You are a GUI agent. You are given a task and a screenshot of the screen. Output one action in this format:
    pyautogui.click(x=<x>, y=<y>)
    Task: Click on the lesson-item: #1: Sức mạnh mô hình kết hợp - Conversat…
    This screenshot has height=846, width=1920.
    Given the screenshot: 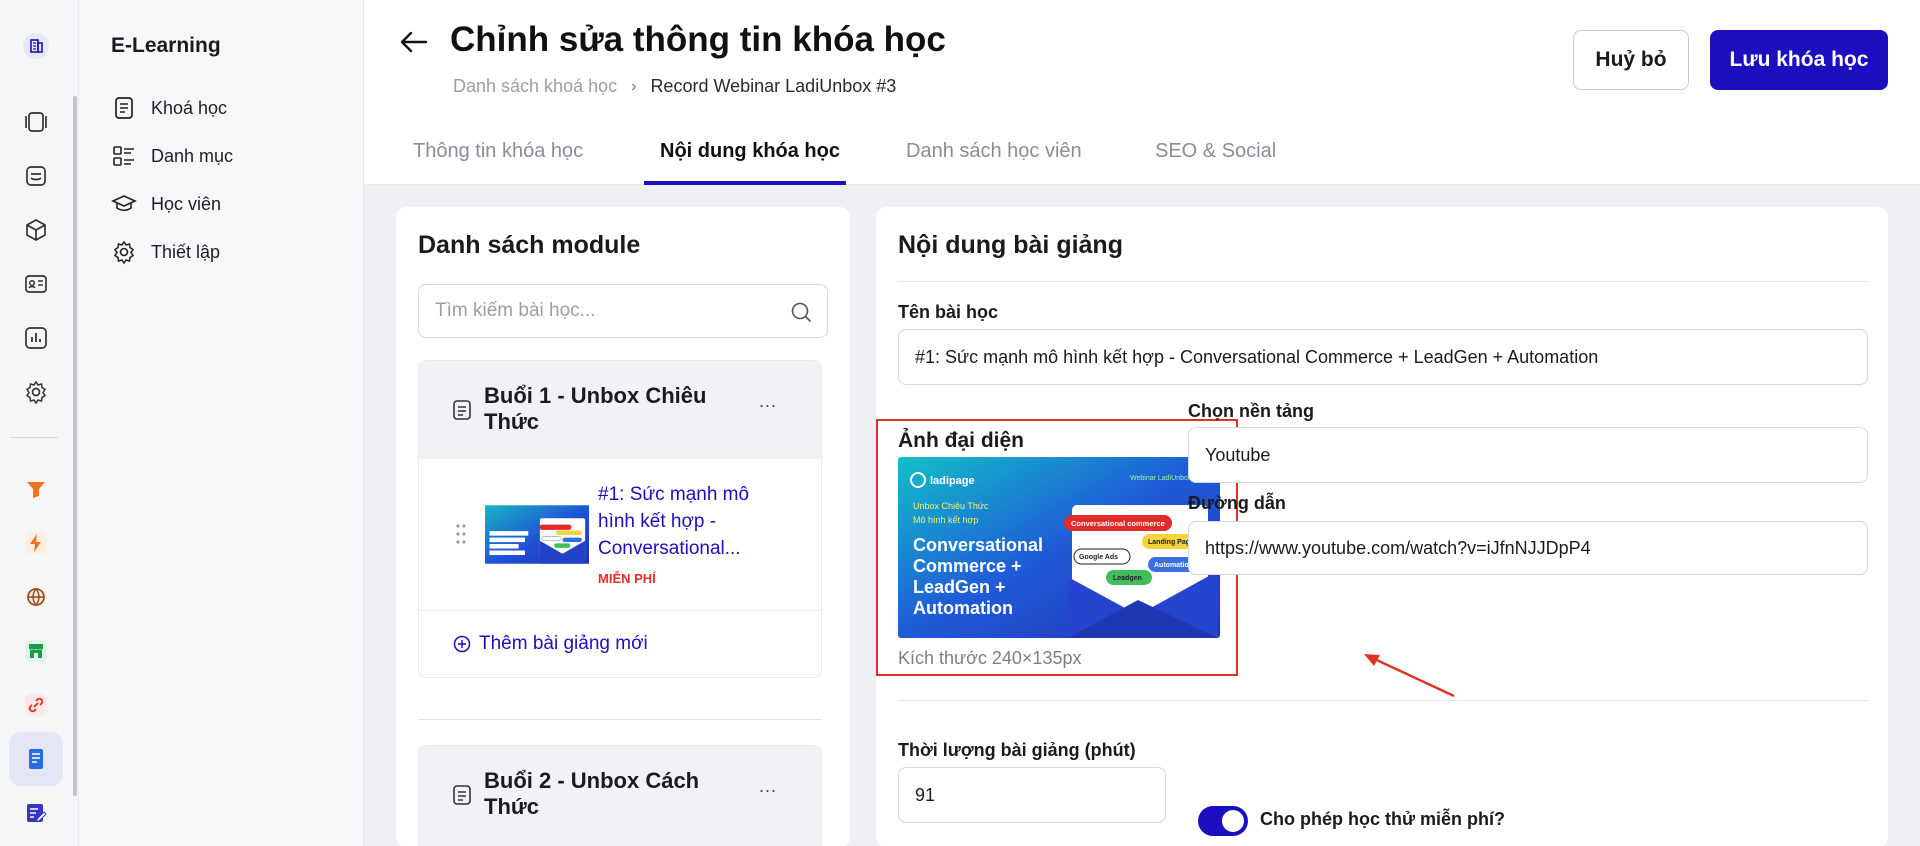 What is the action you would take?
    pyautogui.click(x=620, y=535)
    